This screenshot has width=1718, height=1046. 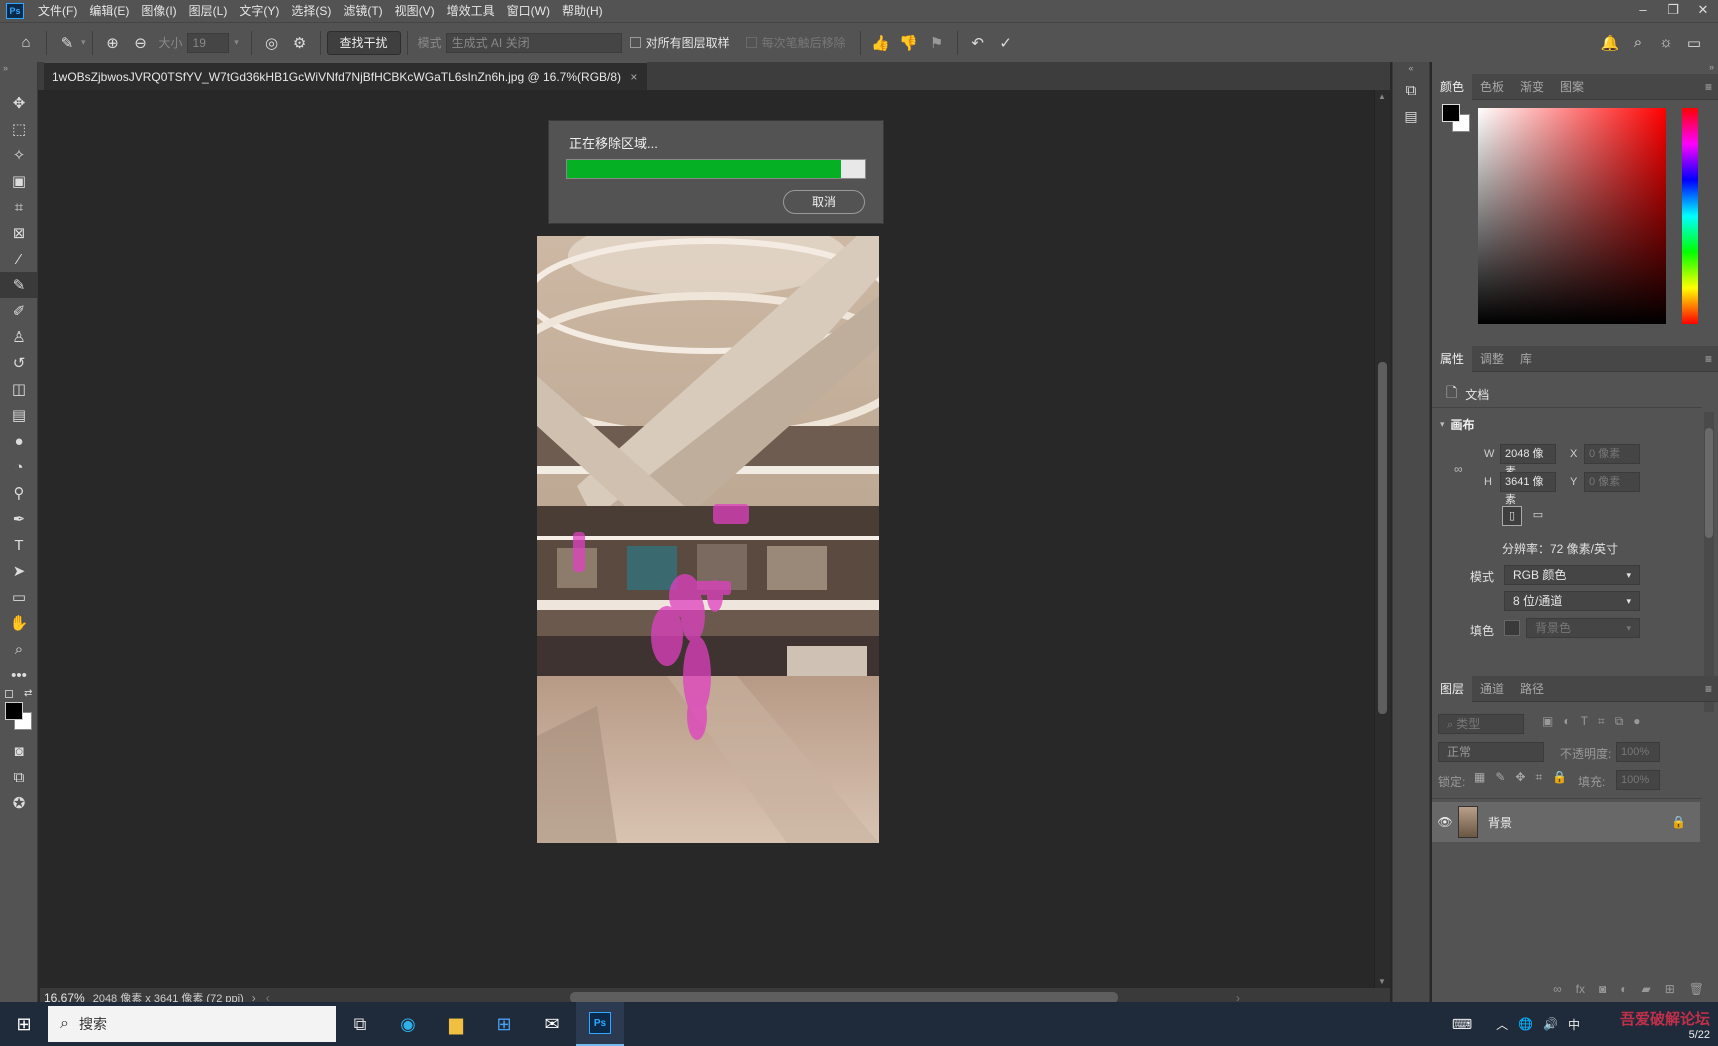 What do you see at coordinates (19, 519) in the screenshot?
I see `pen-tool-icon: ✒` at bounding box center [19, 519].